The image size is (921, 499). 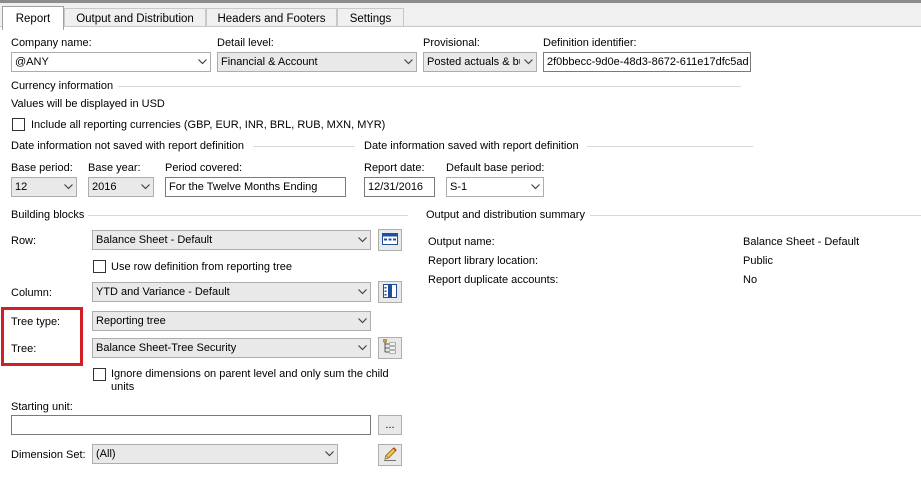 I want to click on summary-duplicate-accounts-key: Report duplicate accounts:, so click(x=493, y=280).